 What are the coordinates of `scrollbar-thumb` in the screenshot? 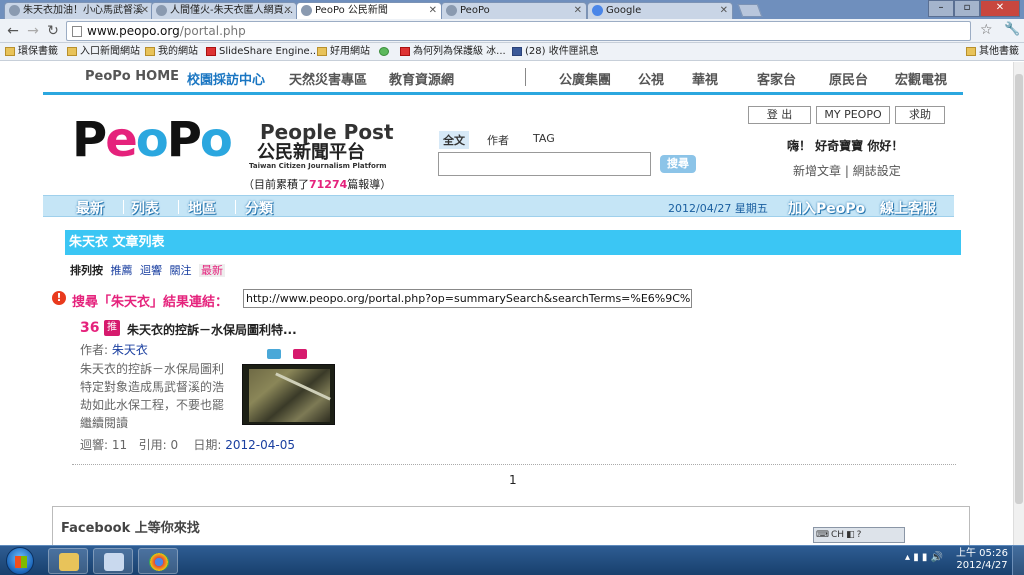 It's located at (1019, 289).